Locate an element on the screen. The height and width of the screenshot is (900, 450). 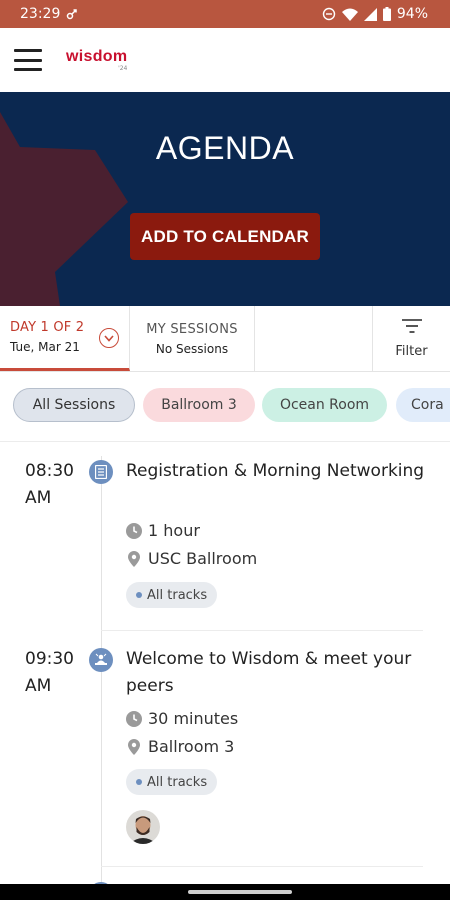
app-header: wisdom '24 is located at coordinates (225, 60).